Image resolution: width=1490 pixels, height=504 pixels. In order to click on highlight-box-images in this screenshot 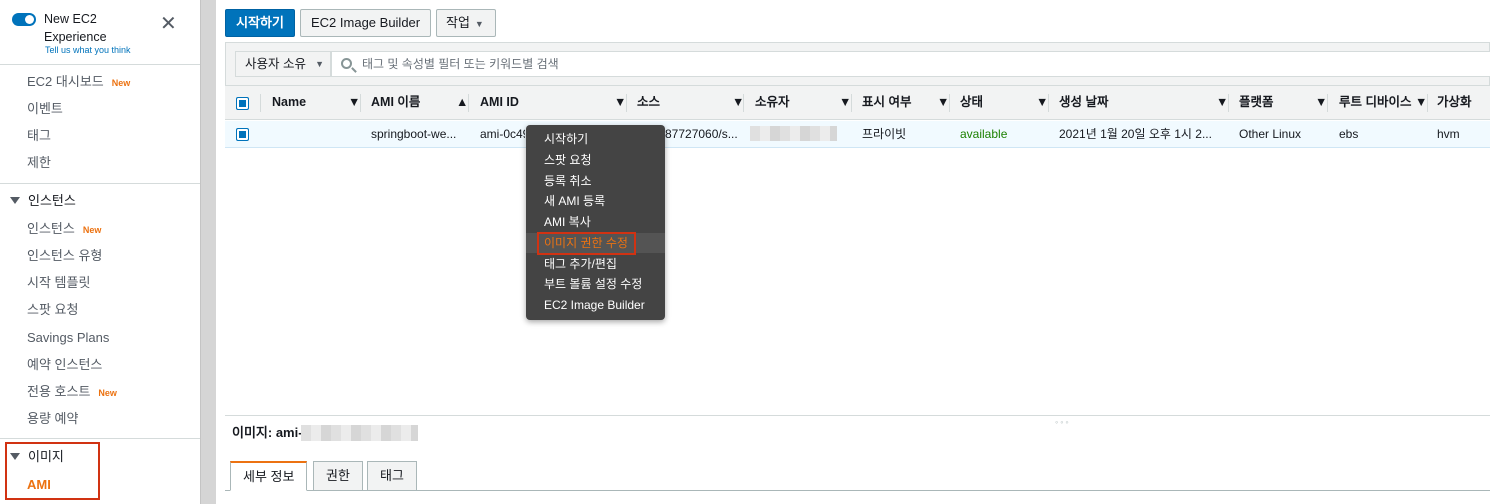, I will do `click(52, 471)`.